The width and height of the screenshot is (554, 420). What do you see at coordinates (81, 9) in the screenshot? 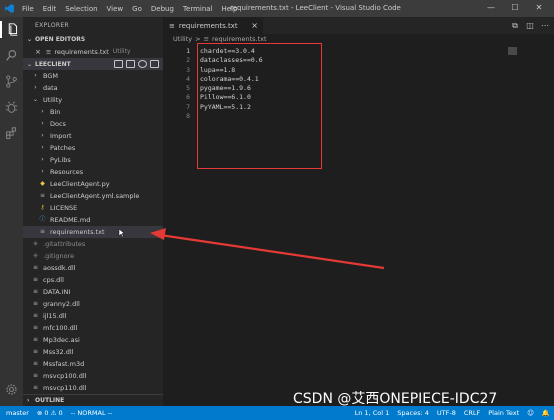
I see `menu-selection: Selection` at bounding box center [81, 9].